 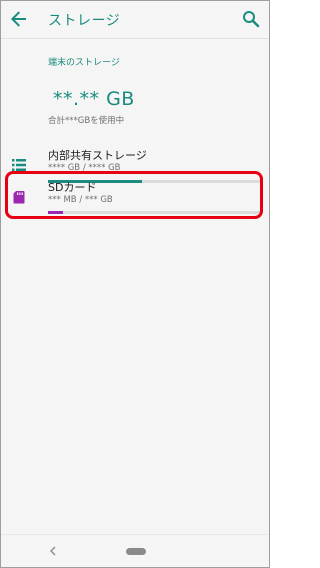 What do you see at coordinates (84, 168) in the screenshot?
I see `storage-item-detail: **** GB / **** GB` at bounding box center [84, 168].